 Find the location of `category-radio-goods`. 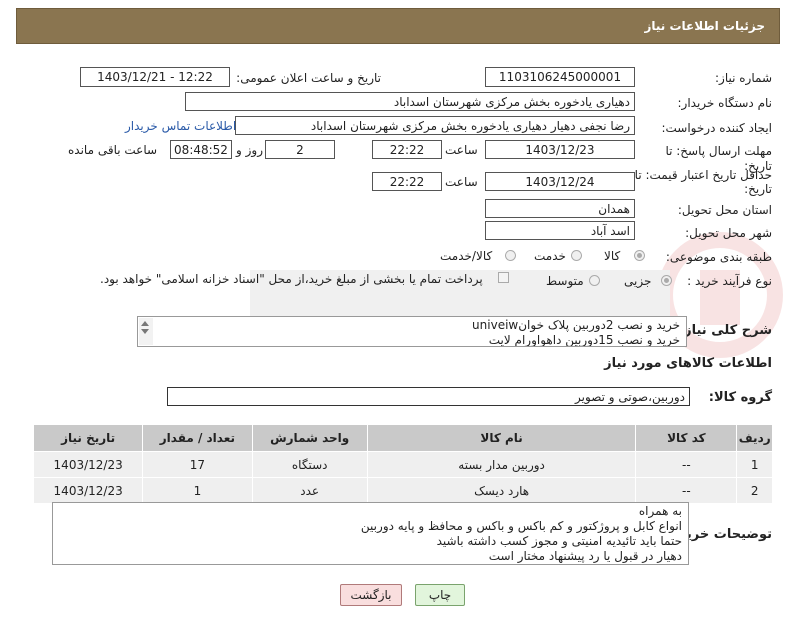

category-radio-goods is located at coordinates (639, 255).